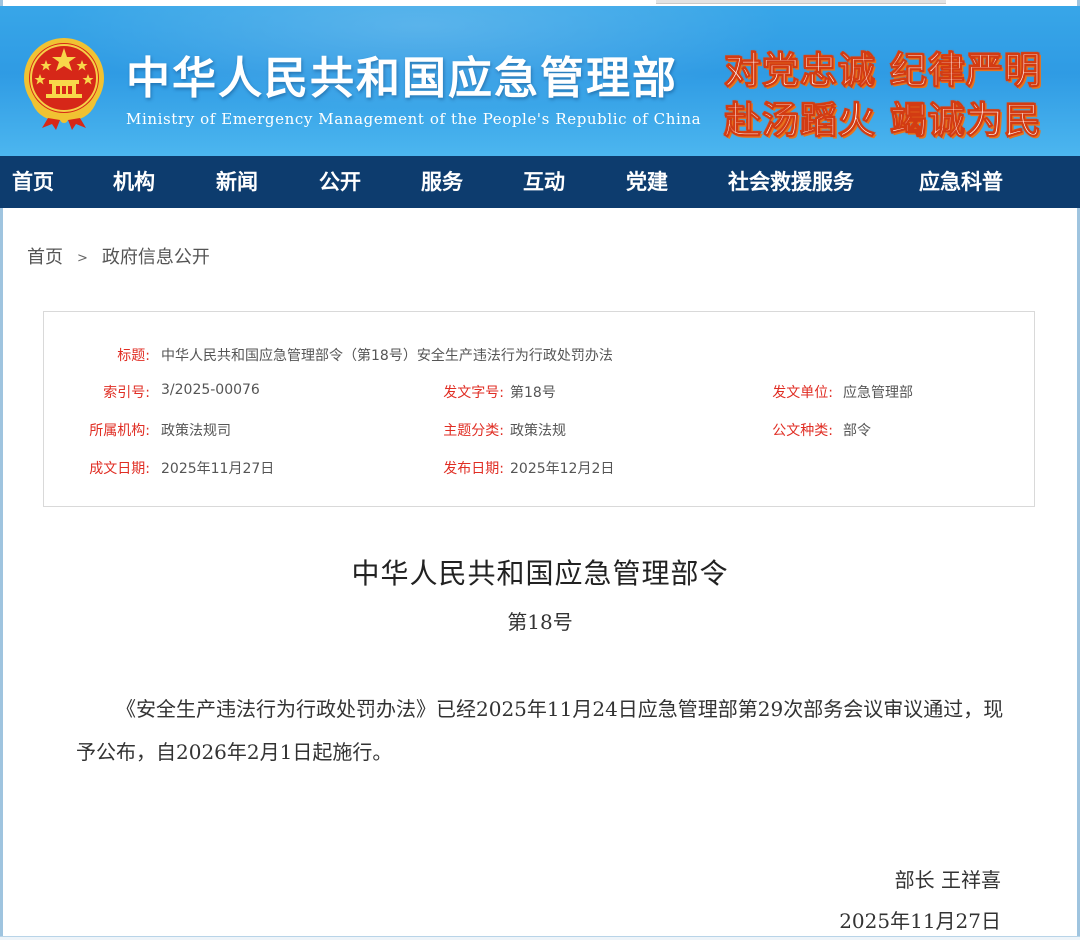 This screenshot has height=940, width=1080. Describe the element at coordinates (878, 393) in the screenshot. I see `info-issuer-value: 应急管理部` at that location.